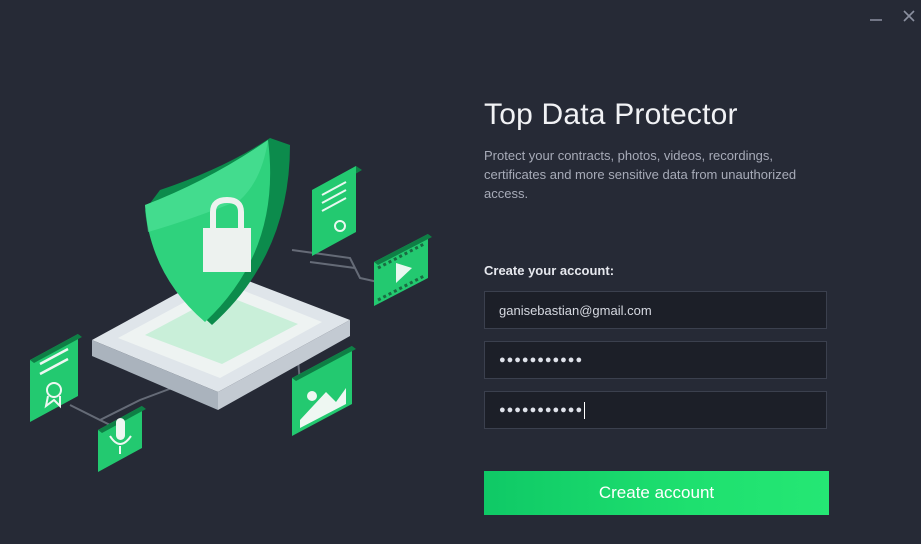  I want to click on create-account-button: Create account, so click(656, 493).